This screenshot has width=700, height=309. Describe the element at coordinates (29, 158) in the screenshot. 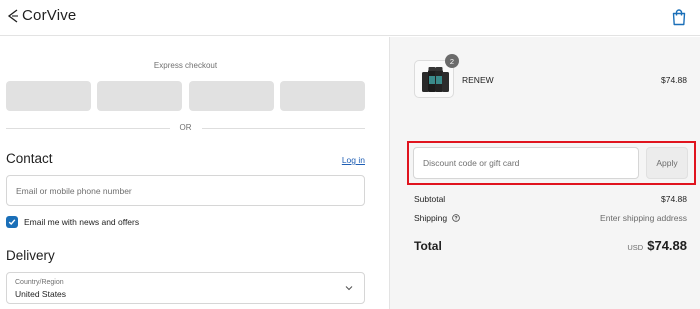

I see `contact-title: Contact` at that location.